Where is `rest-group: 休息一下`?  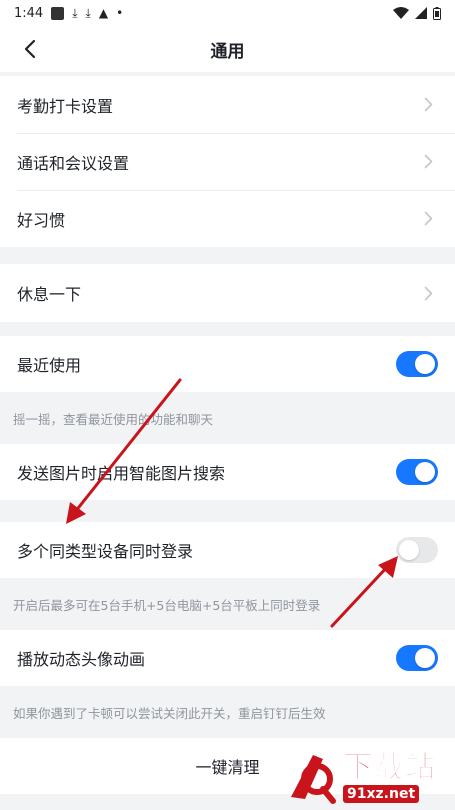
rest-group: 休息一下 is located at coordinates (227, 293).